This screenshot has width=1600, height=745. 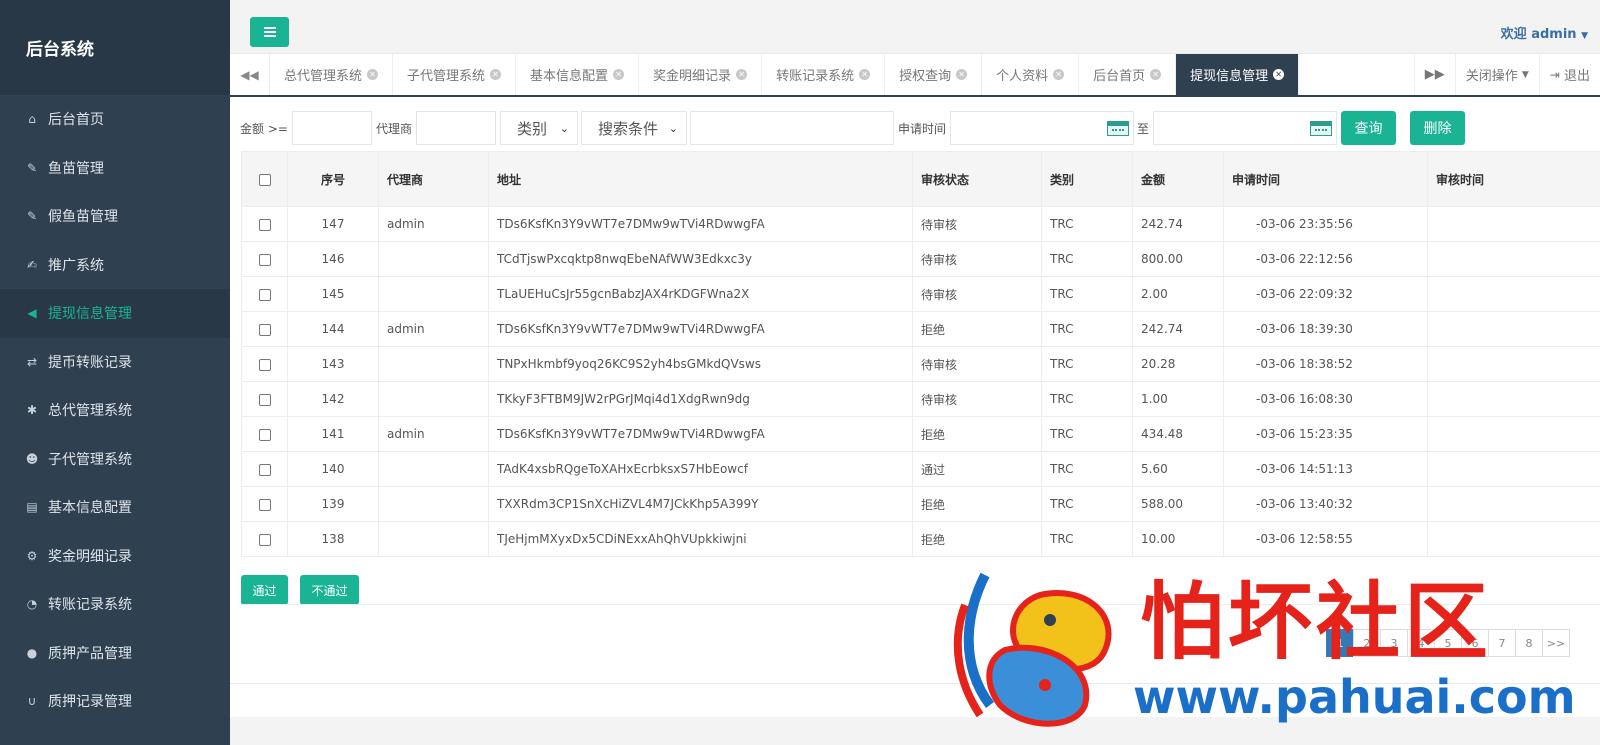 What do you see at coordinates (700, 399) in the screenshot?
I see `row-address: TKkyF3FTBM9JW2rPGrJMqi4d1XdgRwn9dg` at bounding box center [700, 399].